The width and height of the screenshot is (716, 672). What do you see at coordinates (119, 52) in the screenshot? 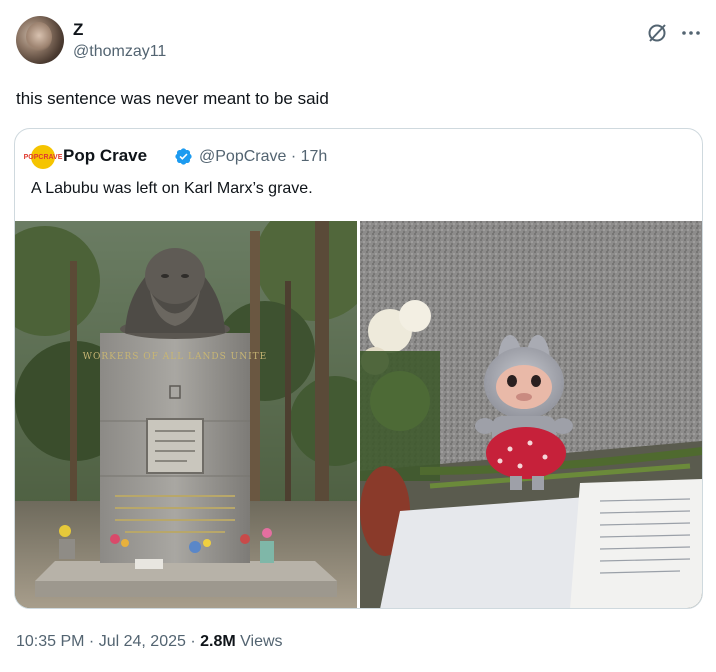
I see `handle: @thomzay11` at bounding box center [119, 52].